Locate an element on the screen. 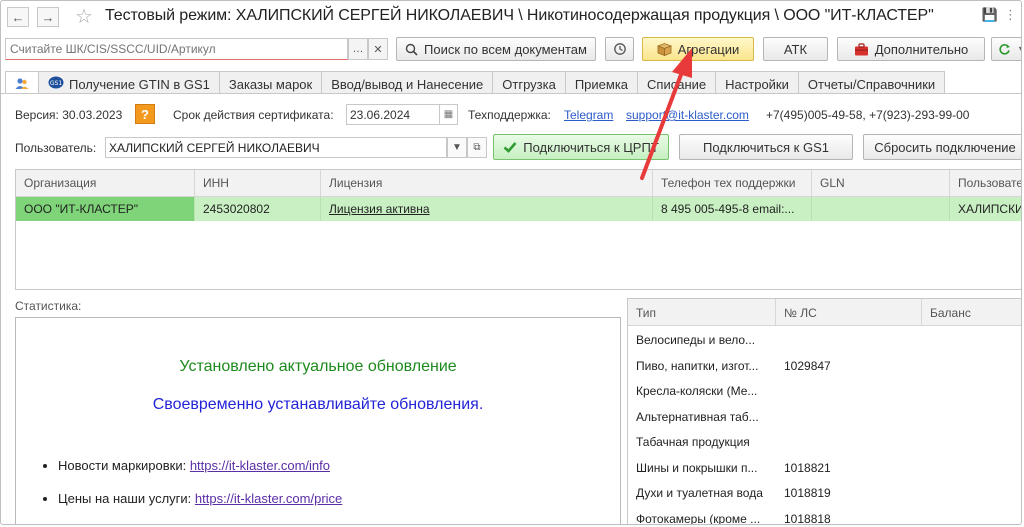  user-dropdown-button: ▼ is located at coordinates (457, 147).